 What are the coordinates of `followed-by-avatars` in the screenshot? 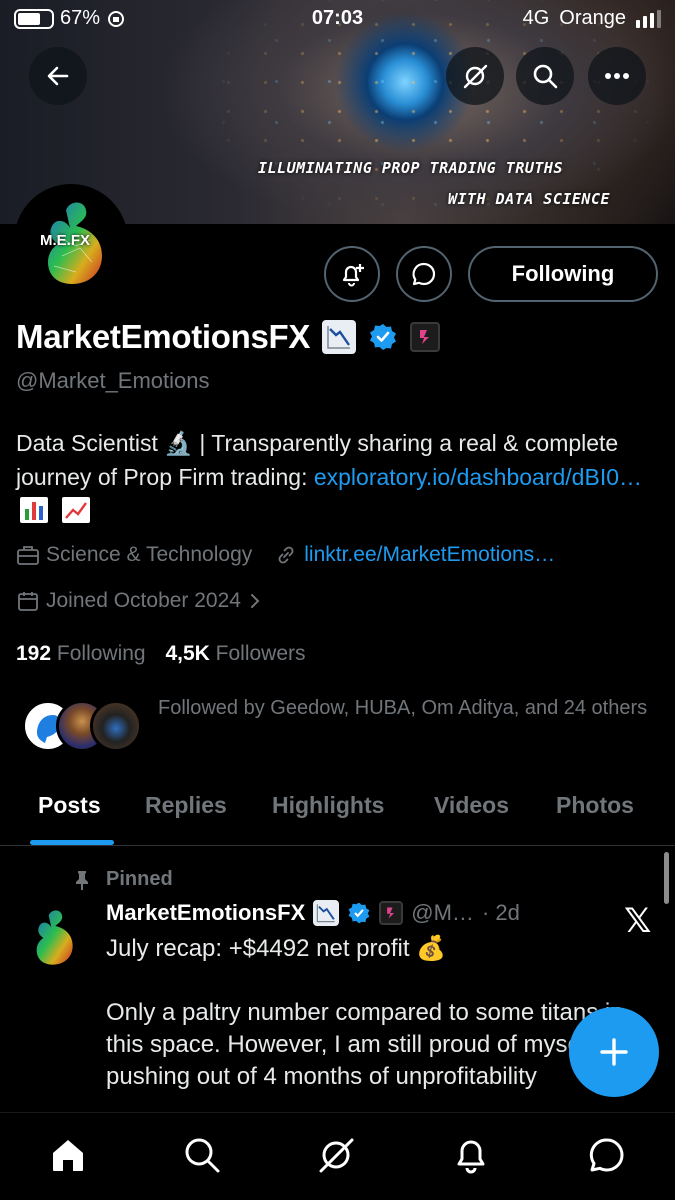 It's located at (82, 726).